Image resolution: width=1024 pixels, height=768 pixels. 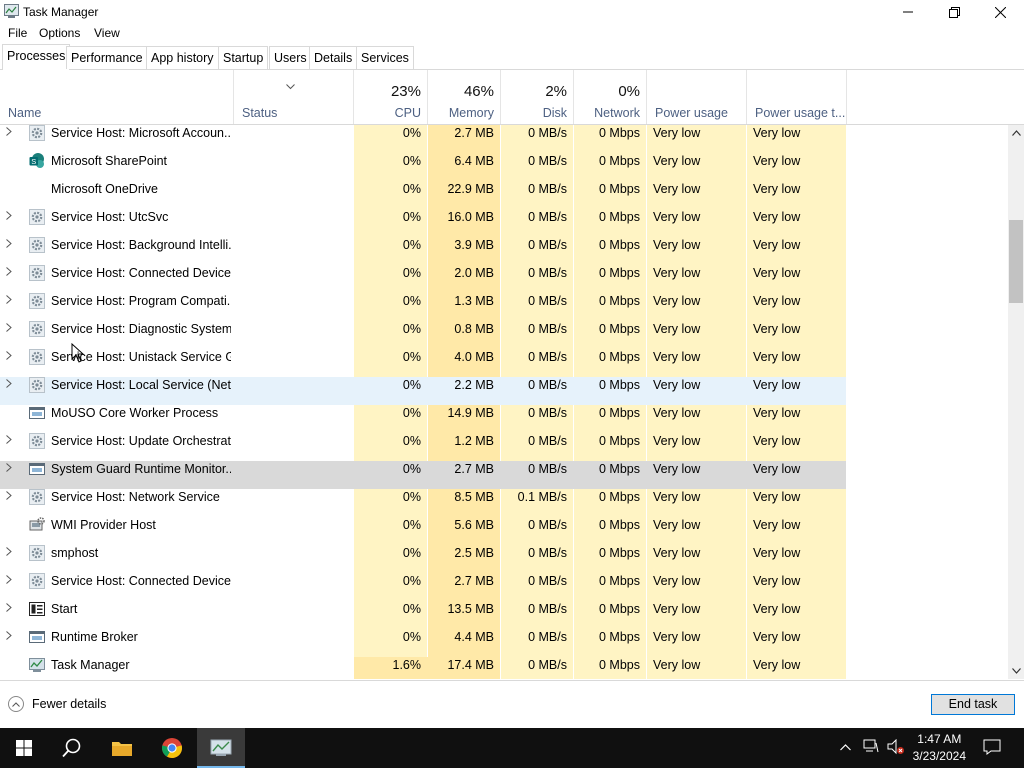 I want to click on process-memory: 16.0 MB, so click(x=470, y=217).